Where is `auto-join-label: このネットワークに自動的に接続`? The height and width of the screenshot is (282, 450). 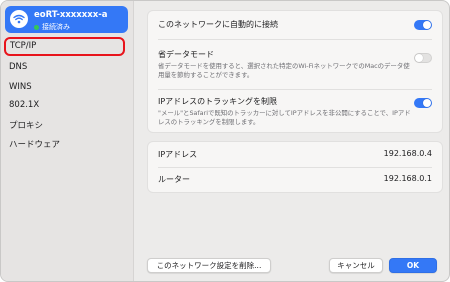 auto-join-label: このネットワークに自動的に接続 is located at coordinates (218, 24).